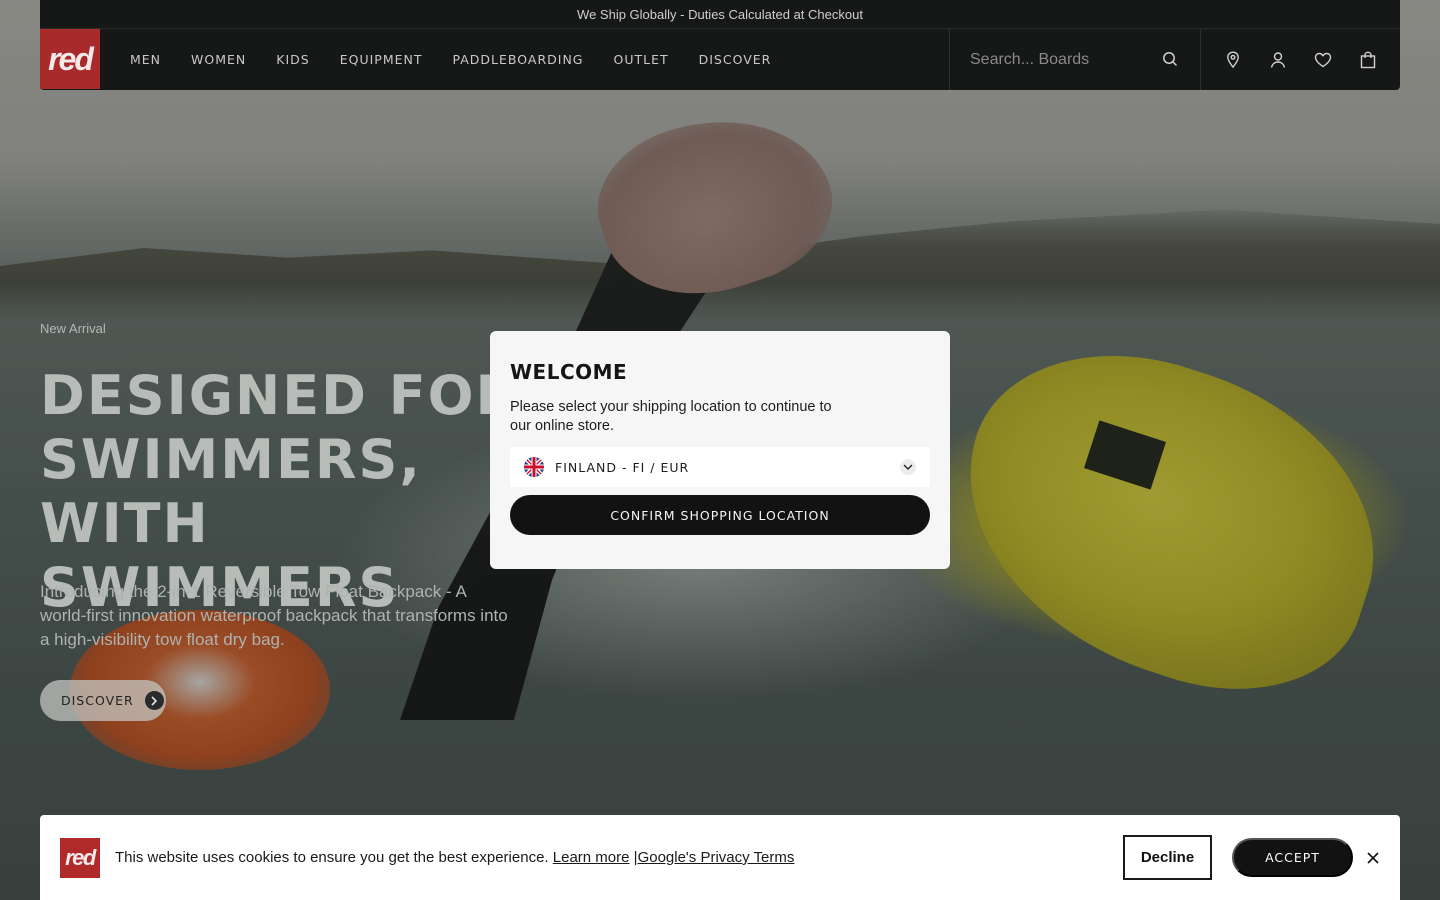 This screenshot has height=900, width=1440. I want to click on logo-text: red, so click(71, 58).